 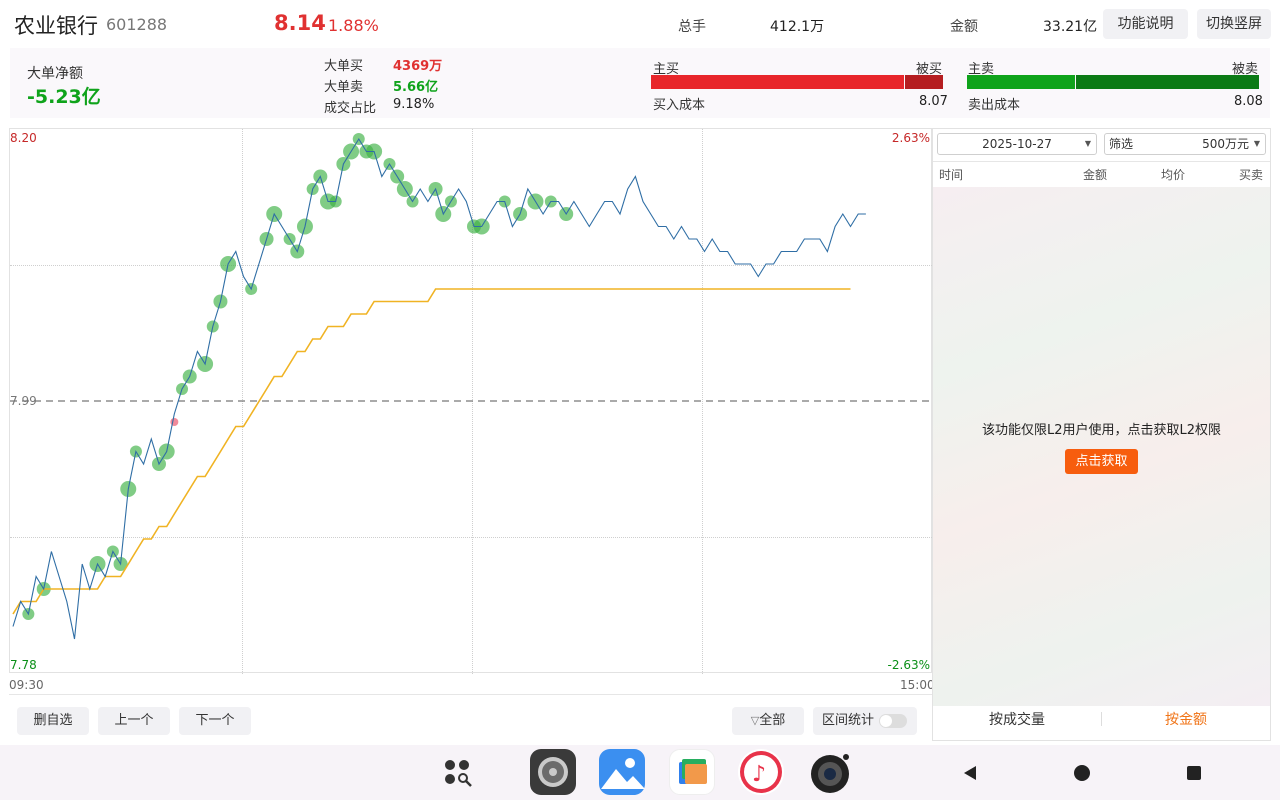 What do you see at coordinates (1194, 773) in the screenshot?
I see `recents-icon` at bounding box center [1194, 773].